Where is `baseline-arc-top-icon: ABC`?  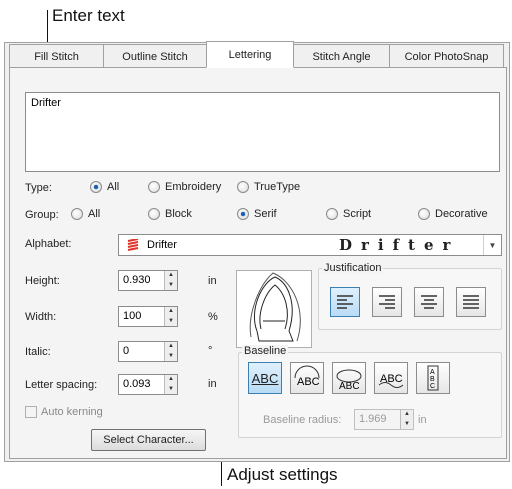 baseline-arc-top-icon: ABC is located at coordinates (307, 376).